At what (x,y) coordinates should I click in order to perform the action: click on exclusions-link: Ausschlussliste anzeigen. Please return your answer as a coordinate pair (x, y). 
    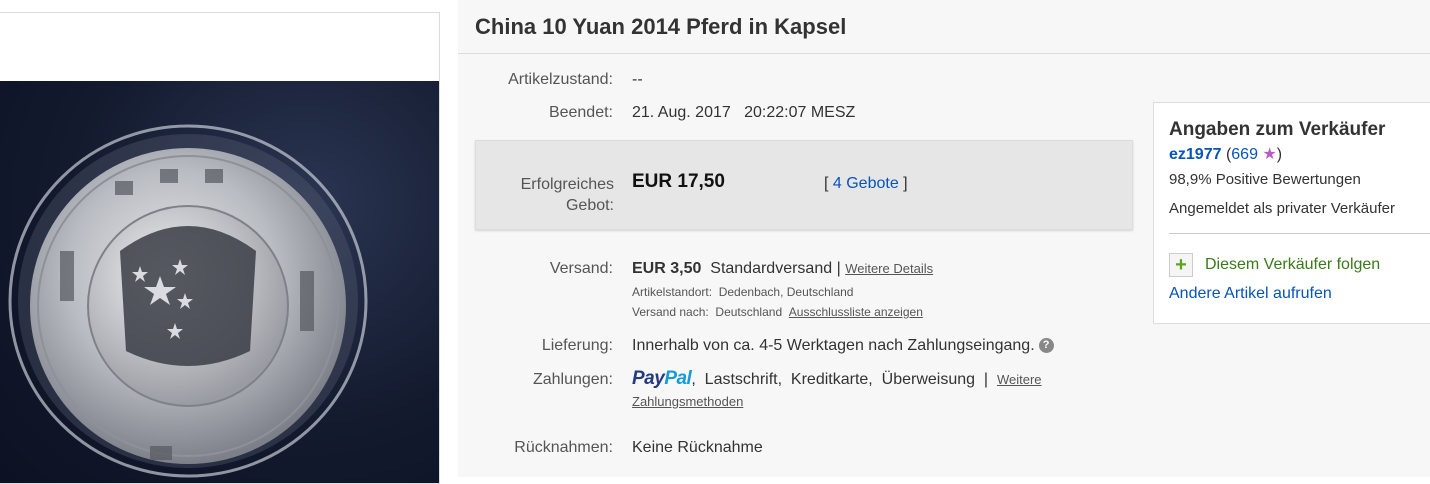
    Looking at the image, I should click on (856, 312).